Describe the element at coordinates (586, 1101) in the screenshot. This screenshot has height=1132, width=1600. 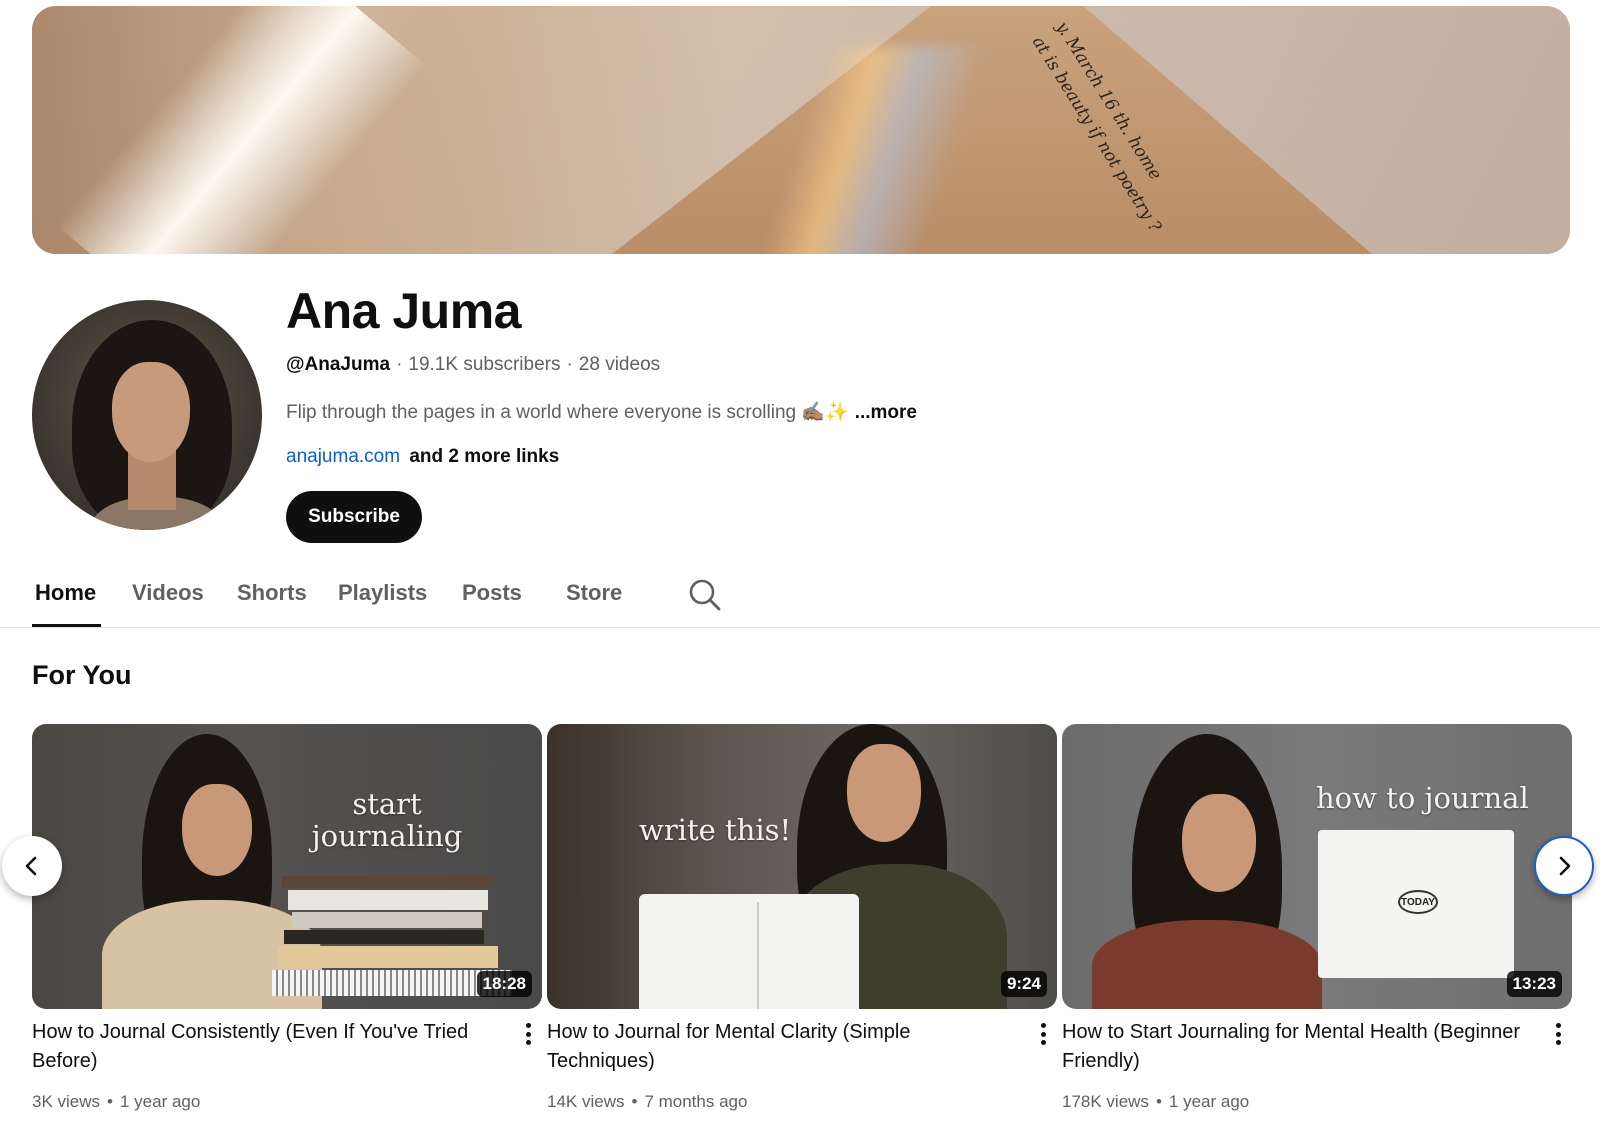
I see `view-count: 14K views` at that location.